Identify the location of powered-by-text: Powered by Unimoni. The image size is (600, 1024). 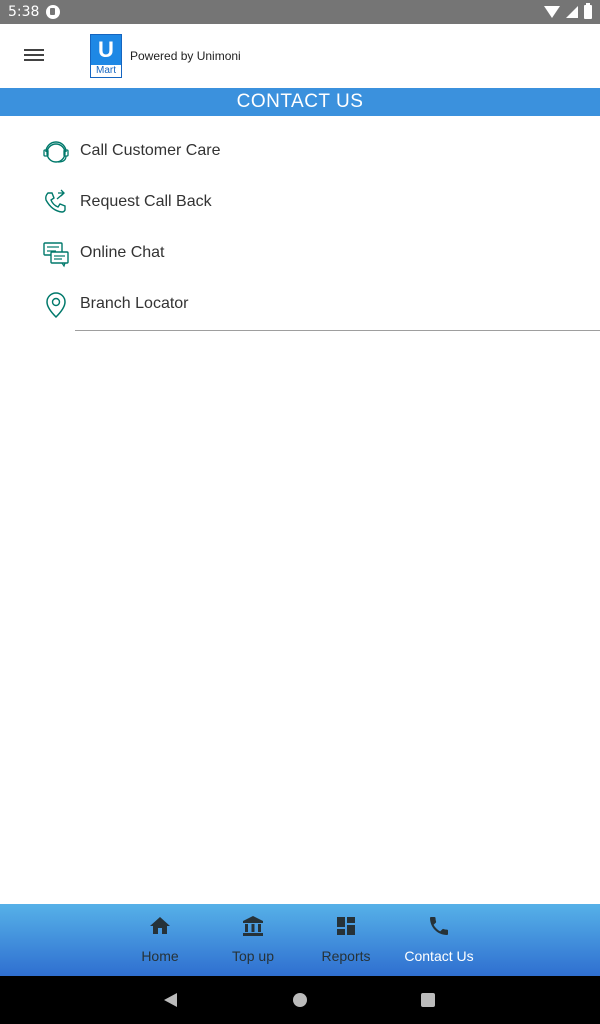
(185, 56).